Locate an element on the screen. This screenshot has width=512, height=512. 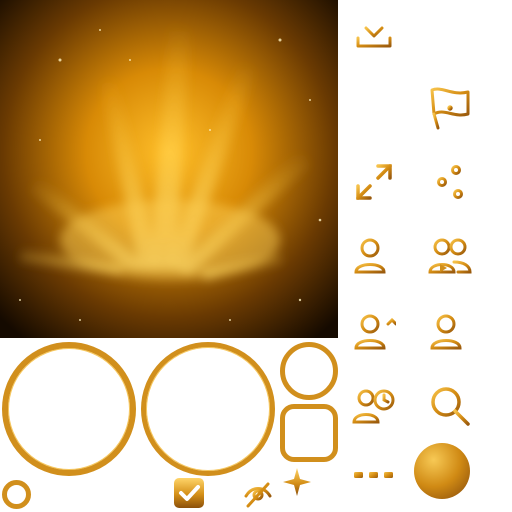
user-group-video-icon is located at coordinates (450, 256).